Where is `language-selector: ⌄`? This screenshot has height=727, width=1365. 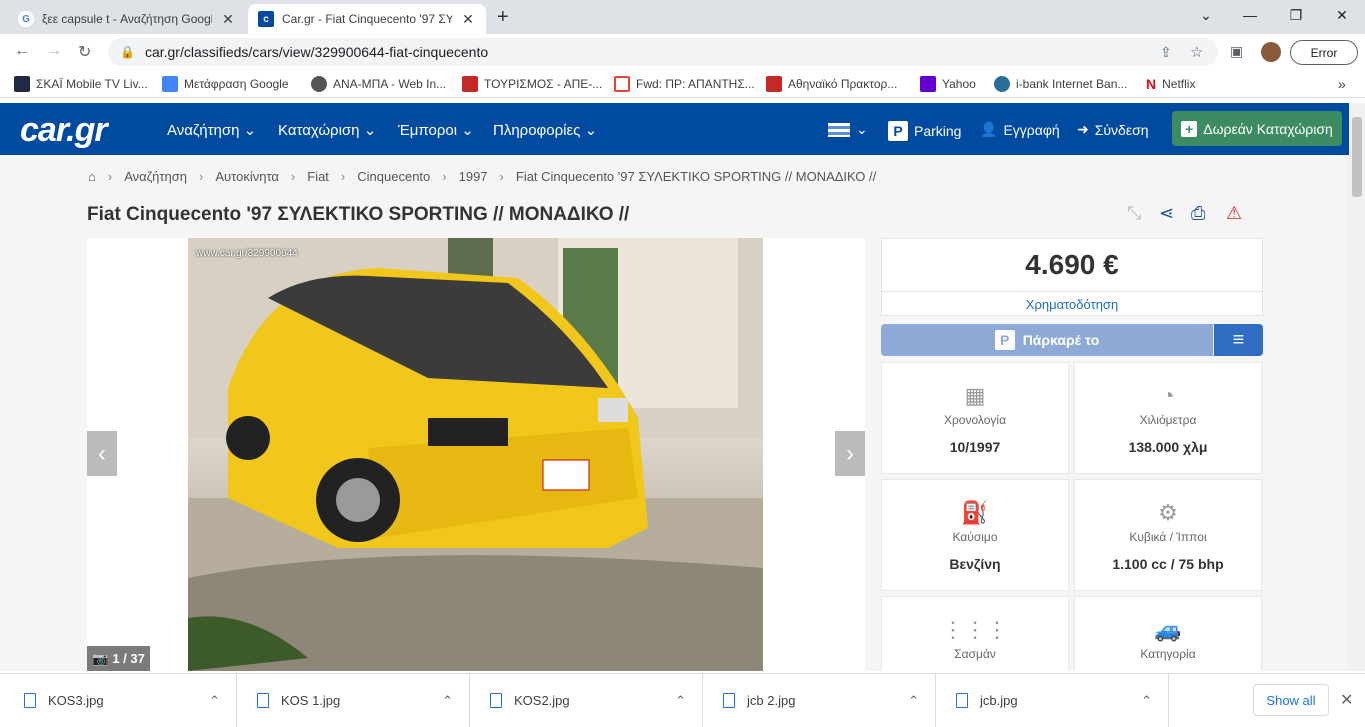
language-selector: ⌄ is located at coordinates (848, 129).